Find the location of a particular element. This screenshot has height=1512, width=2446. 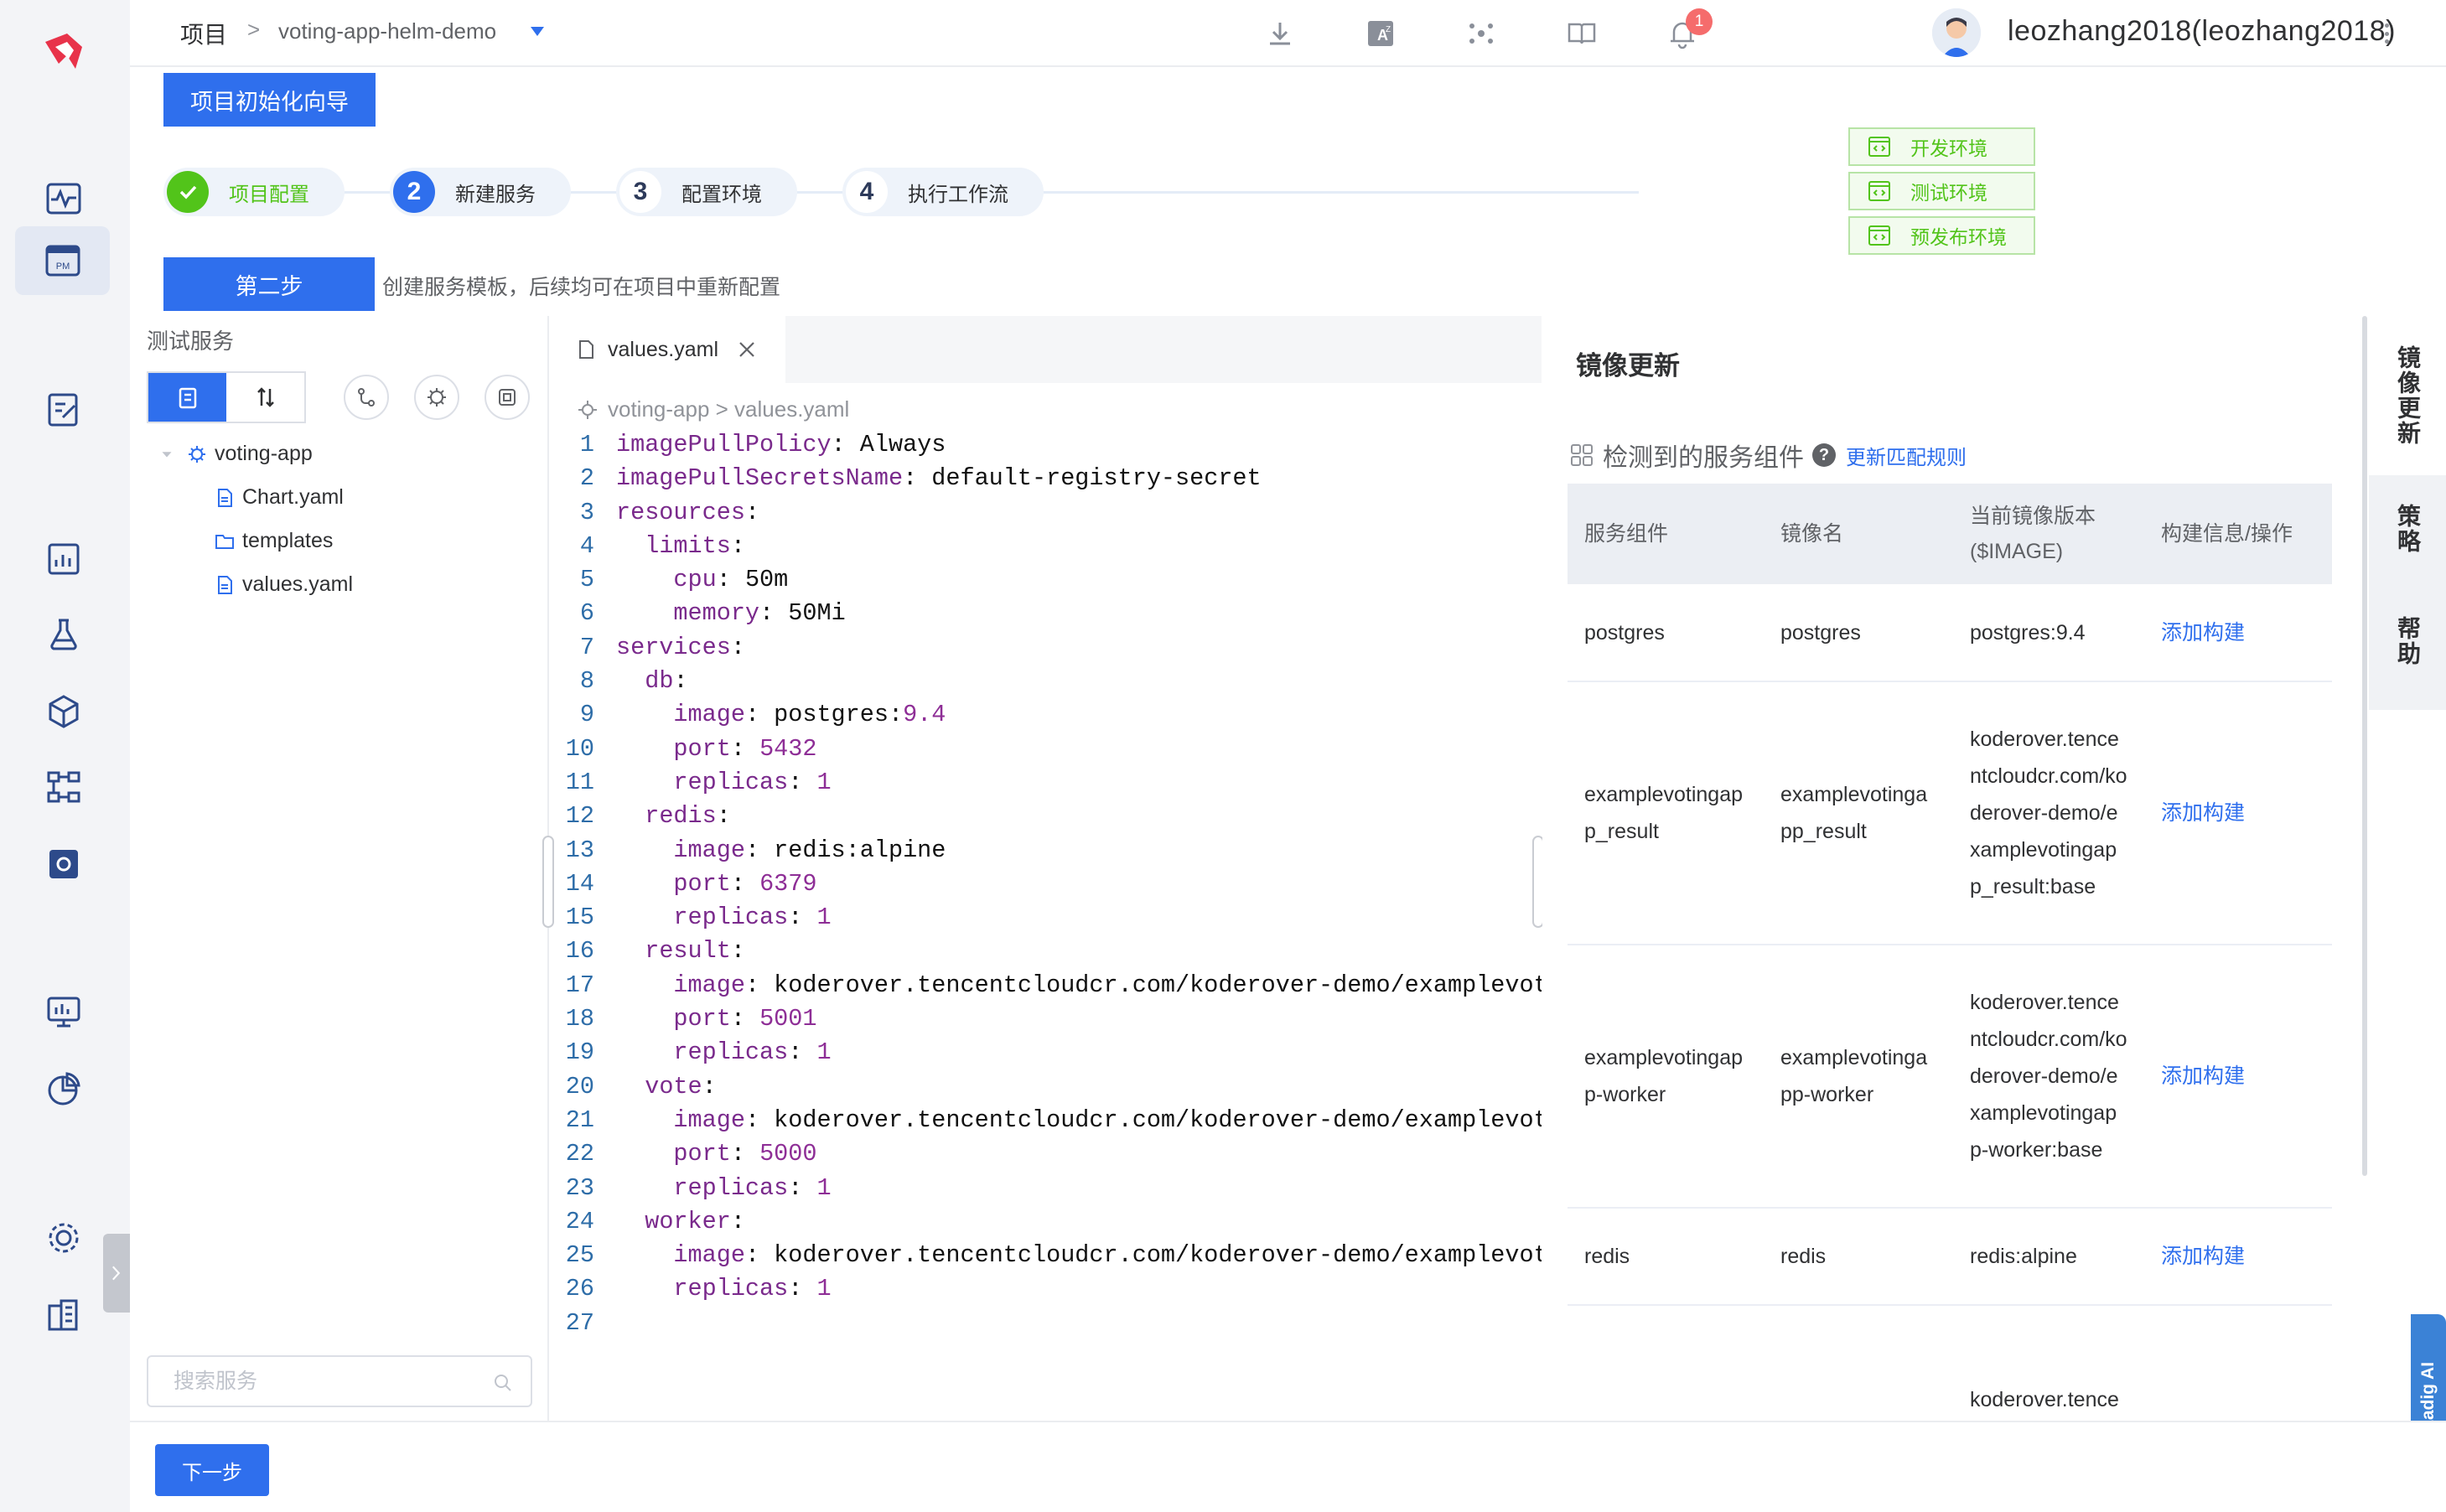

username: leozhang2018(leozhang2018) is located at coordinates (2202, 31).